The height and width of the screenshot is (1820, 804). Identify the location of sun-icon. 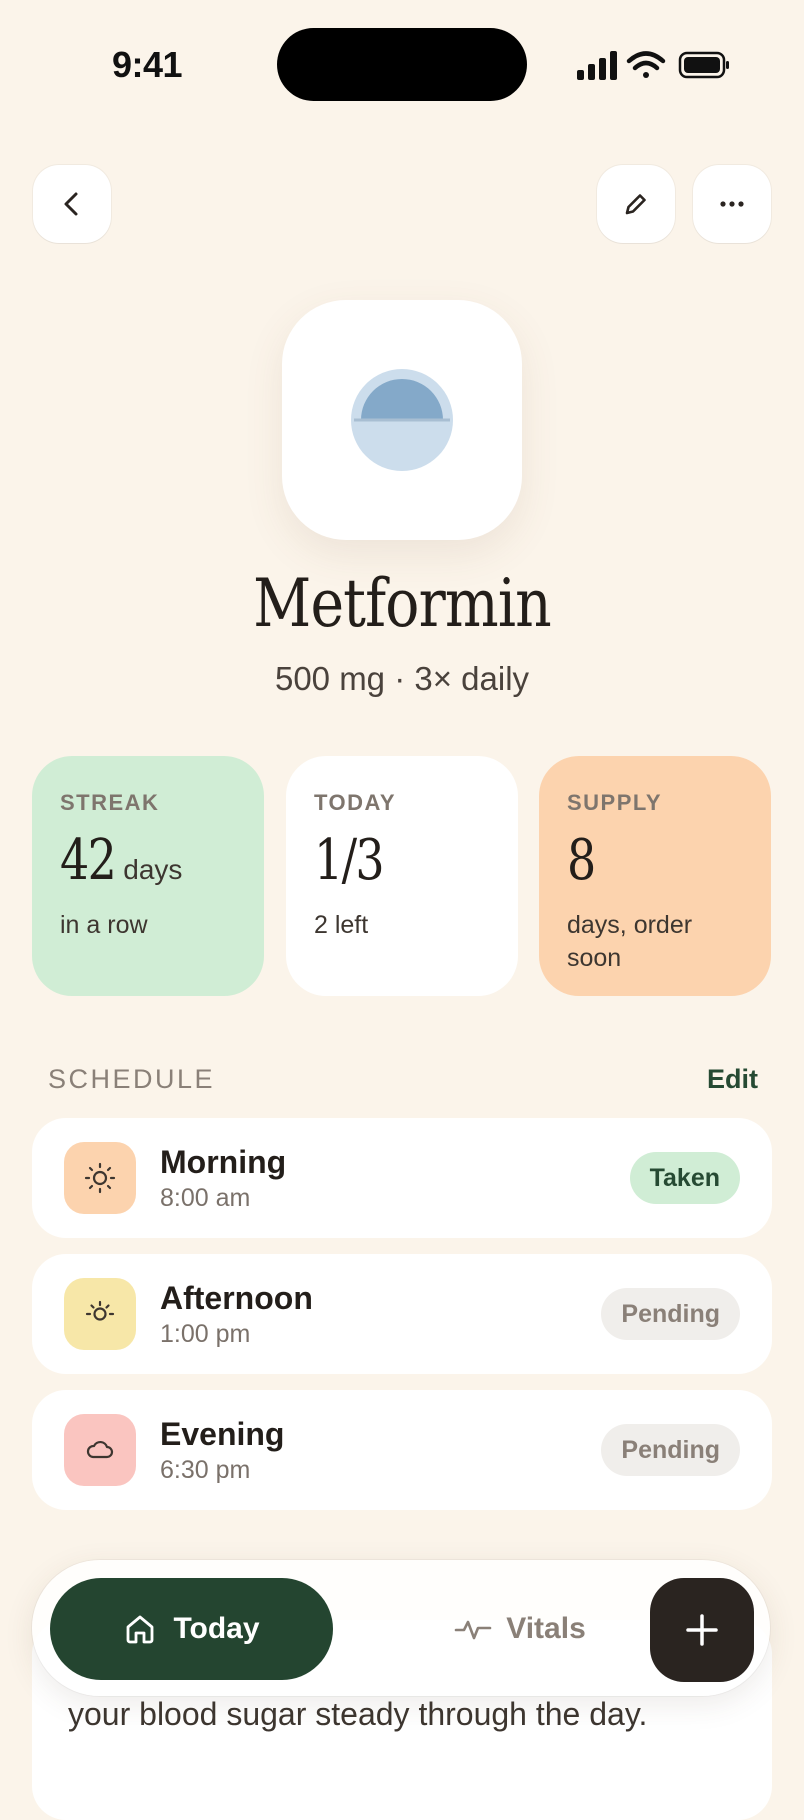
(100, 1178).